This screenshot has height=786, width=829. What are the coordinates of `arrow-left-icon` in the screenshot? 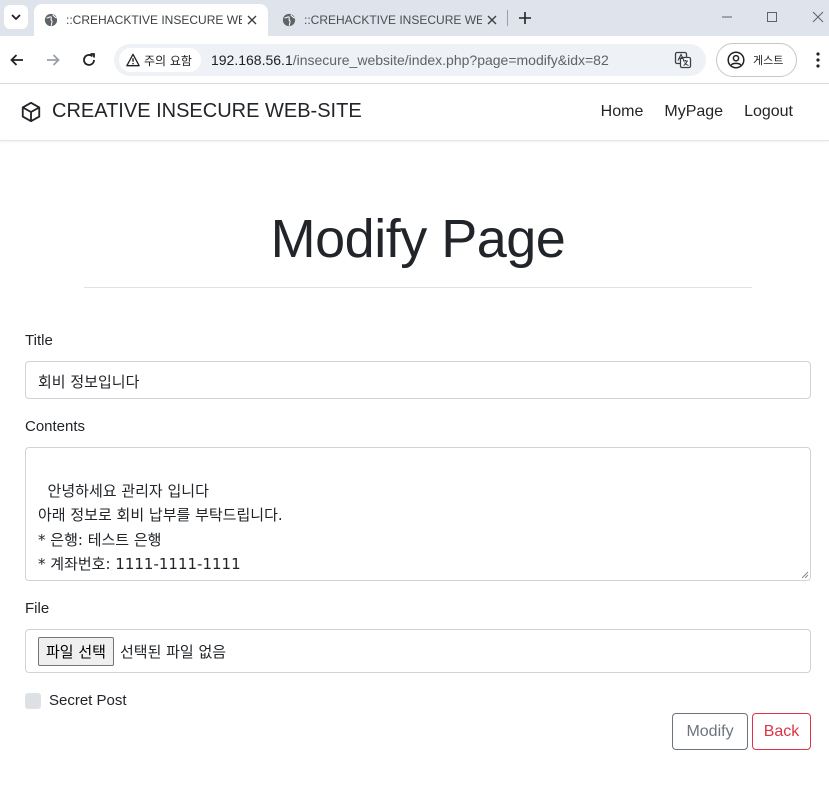 It's located at (16, 60).